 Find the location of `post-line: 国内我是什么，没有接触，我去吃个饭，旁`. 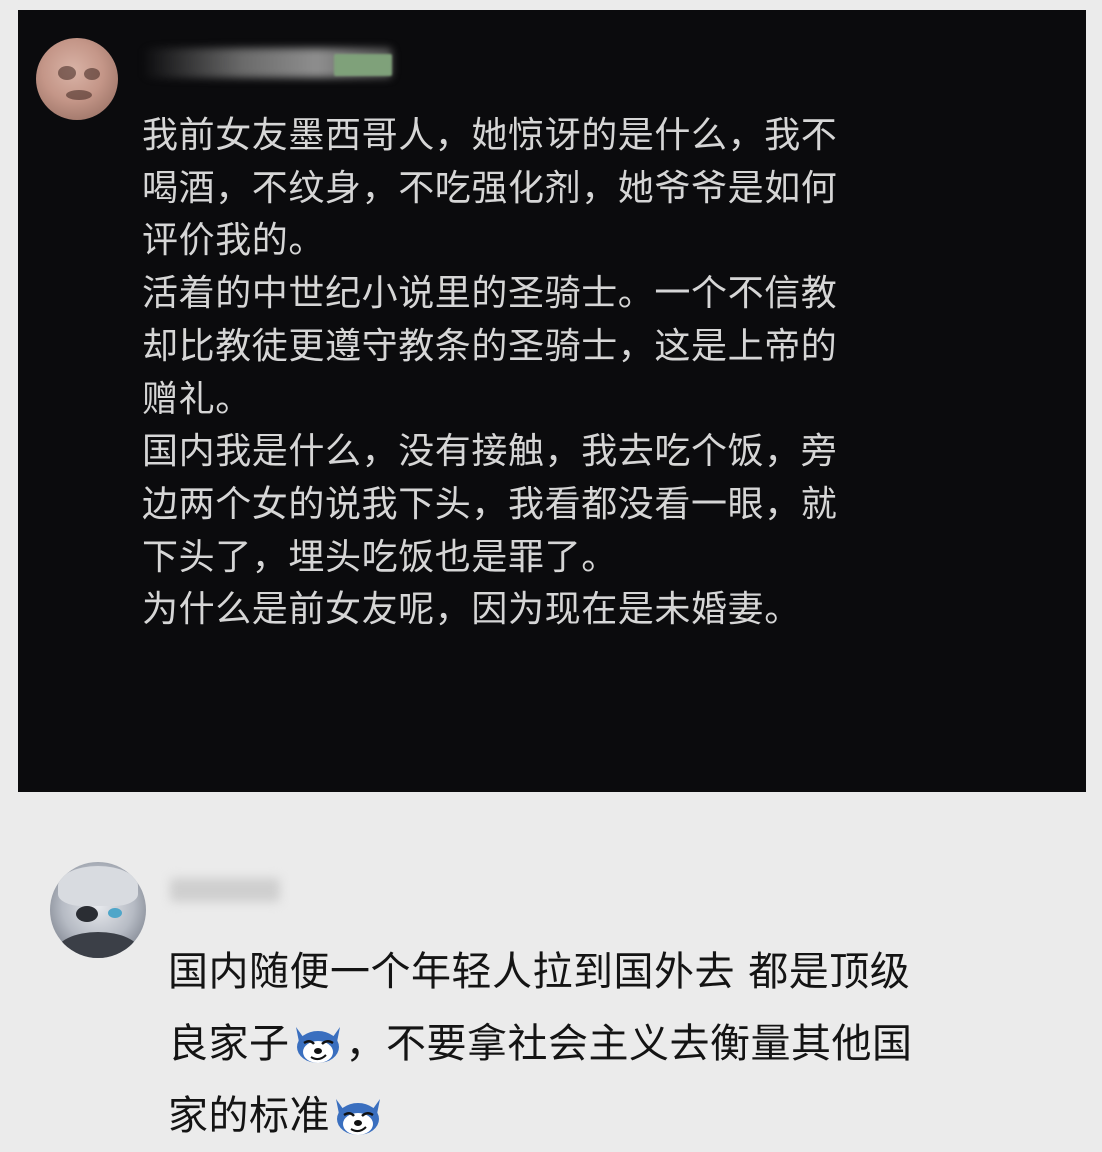

post-line: 国内我是什么，没有接触，我去吃个饭，旁 is located at coordinates (490, 452).